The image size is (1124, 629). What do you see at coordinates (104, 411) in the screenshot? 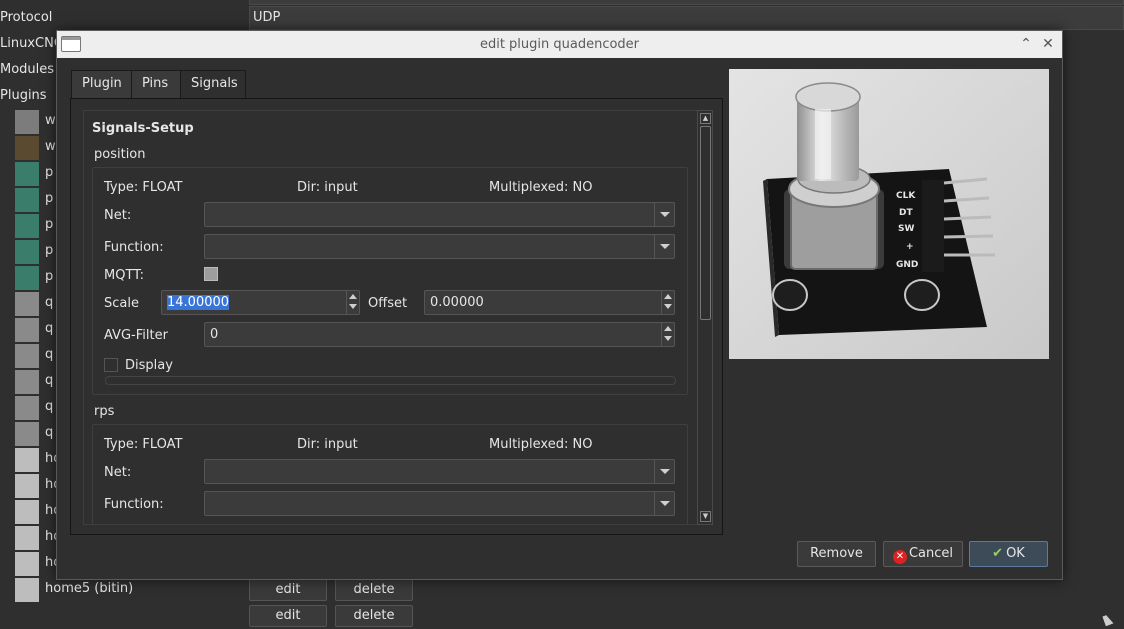
I see `rps-group-title: rps` at bounding box center [104, 411].